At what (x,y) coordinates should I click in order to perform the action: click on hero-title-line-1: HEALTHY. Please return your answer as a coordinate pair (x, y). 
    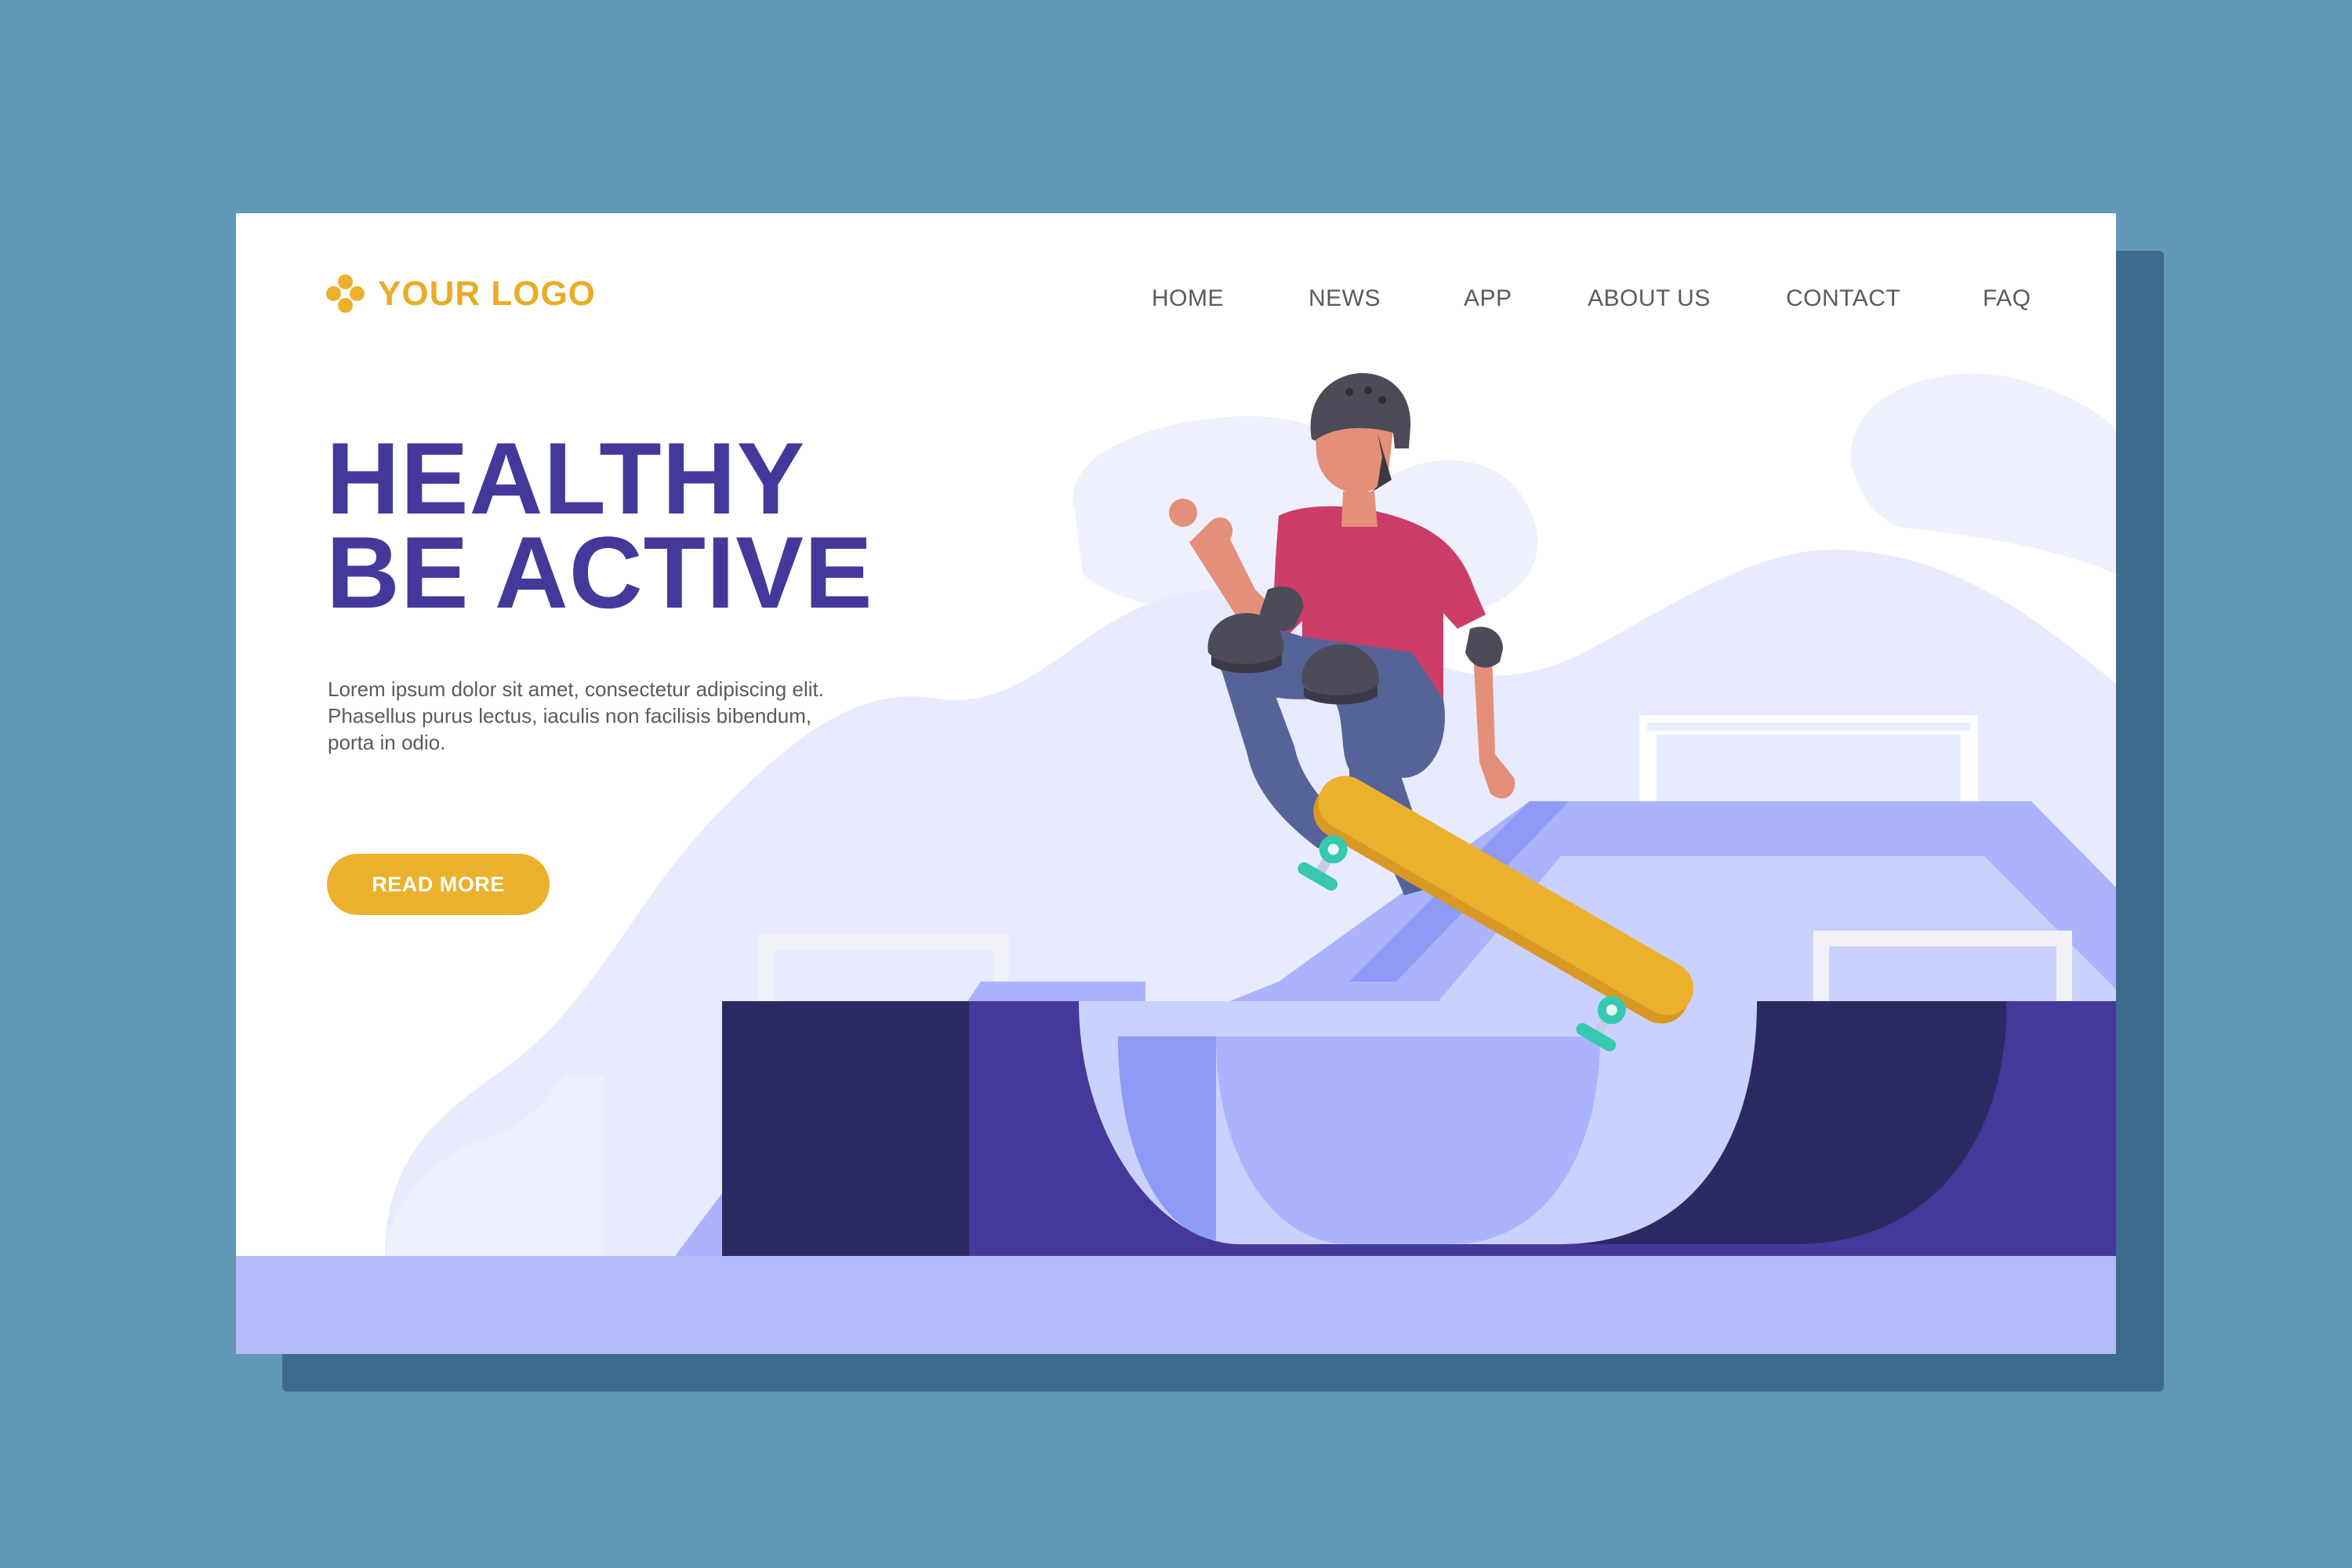
    Looking at the image, I should click on (566, 478).